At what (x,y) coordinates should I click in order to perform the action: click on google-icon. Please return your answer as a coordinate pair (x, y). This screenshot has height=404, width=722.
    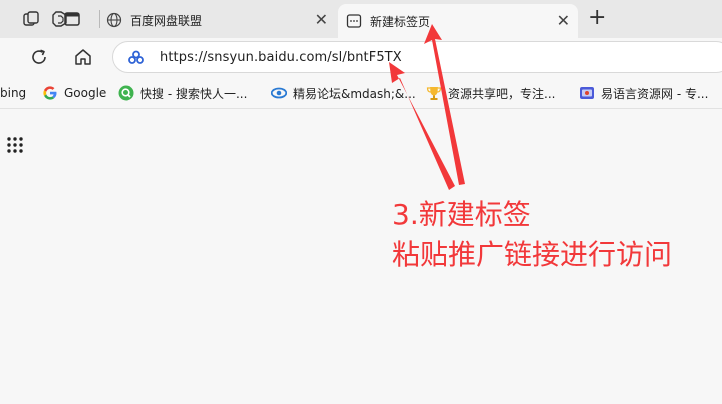
    Looking at the image, I should click on (50, 93).